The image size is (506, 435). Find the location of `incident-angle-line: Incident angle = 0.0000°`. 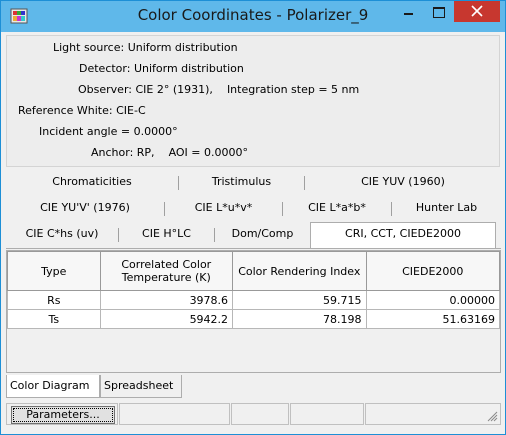

incident-angle-line: Incident angle = 0.0000° is located at coordinates (108, 132).